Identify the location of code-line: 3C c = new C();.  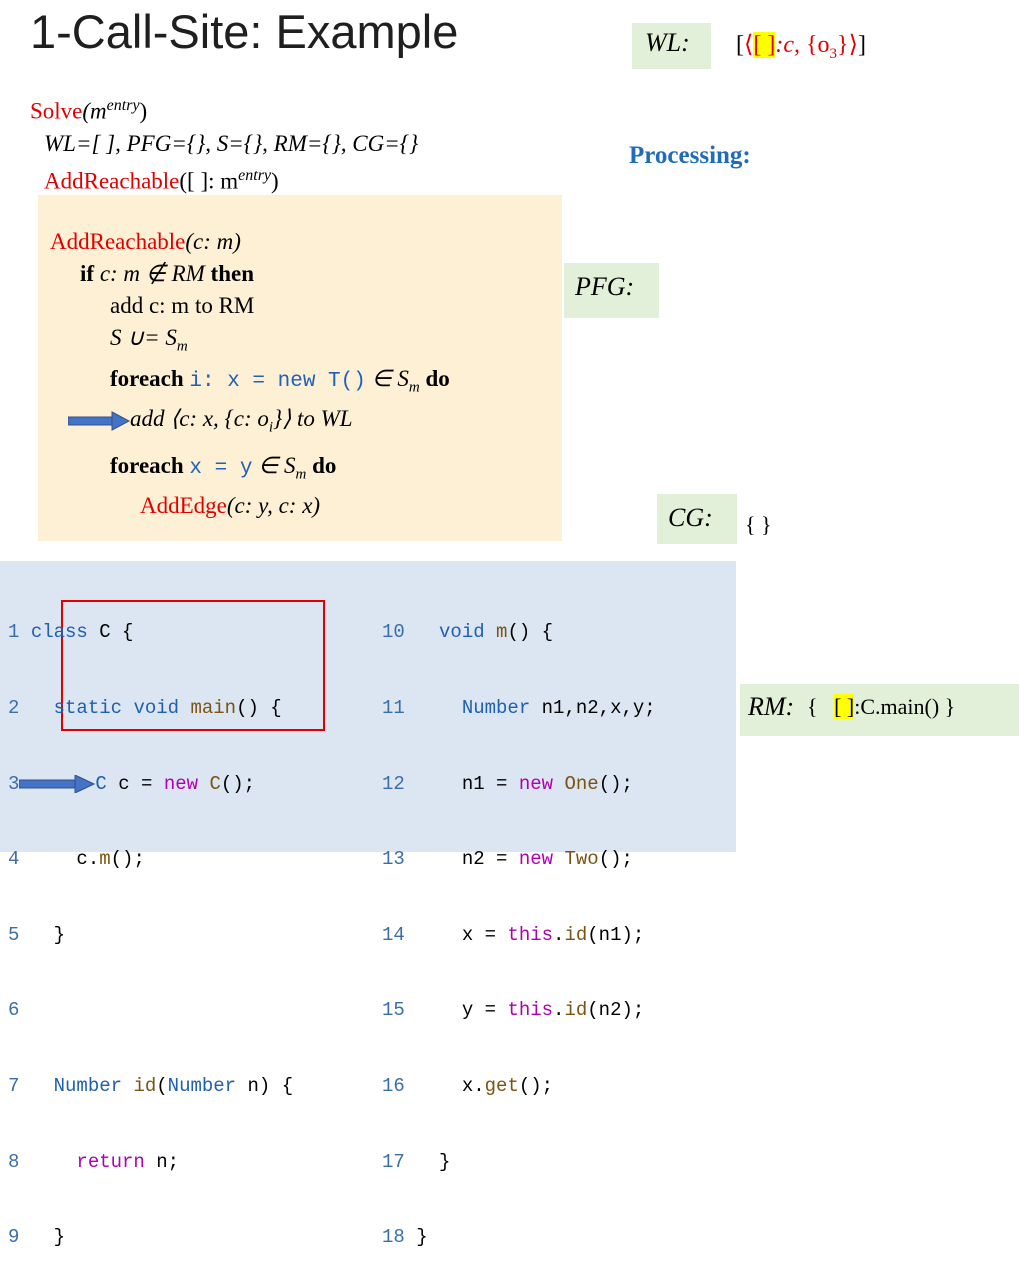
(132, 783).